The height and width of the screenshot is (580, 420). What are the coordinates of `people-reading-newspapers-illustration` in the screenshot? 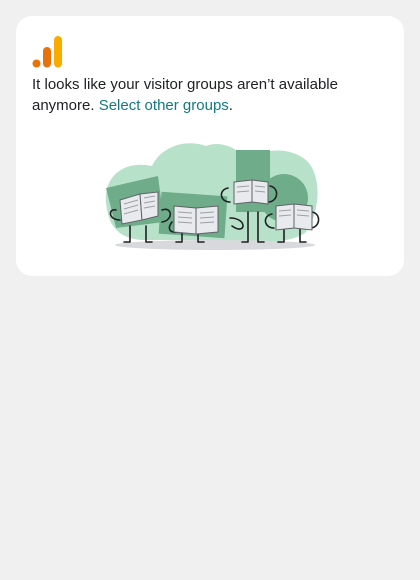 It's located at (212, 196).